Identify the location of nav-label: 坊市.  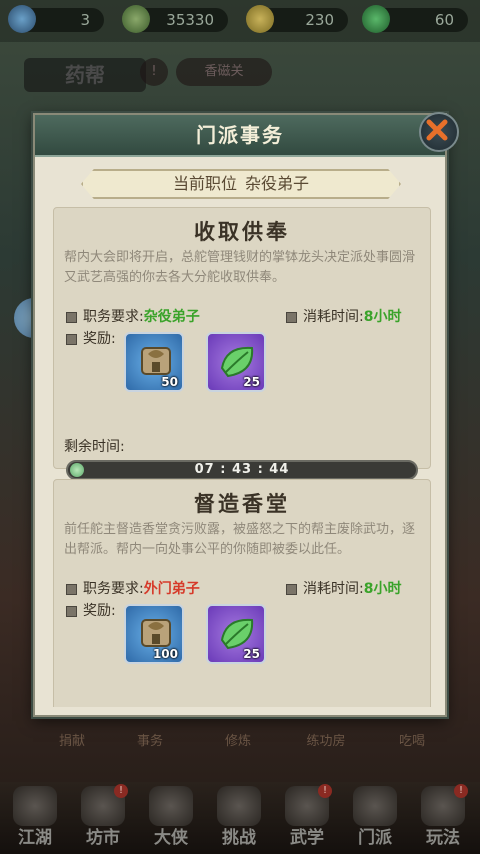
(103, 838).